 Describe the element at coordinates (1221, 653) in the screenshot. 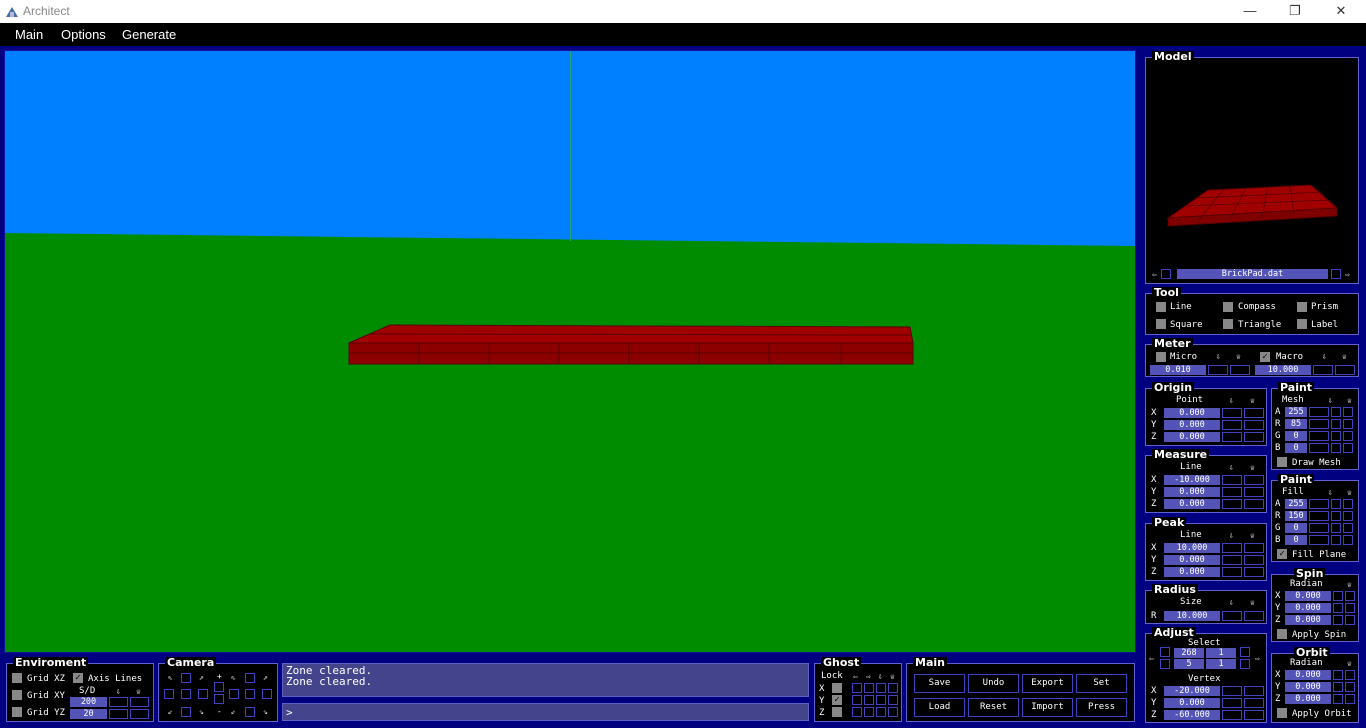

I see `adjust-select-2: 1` at that location.